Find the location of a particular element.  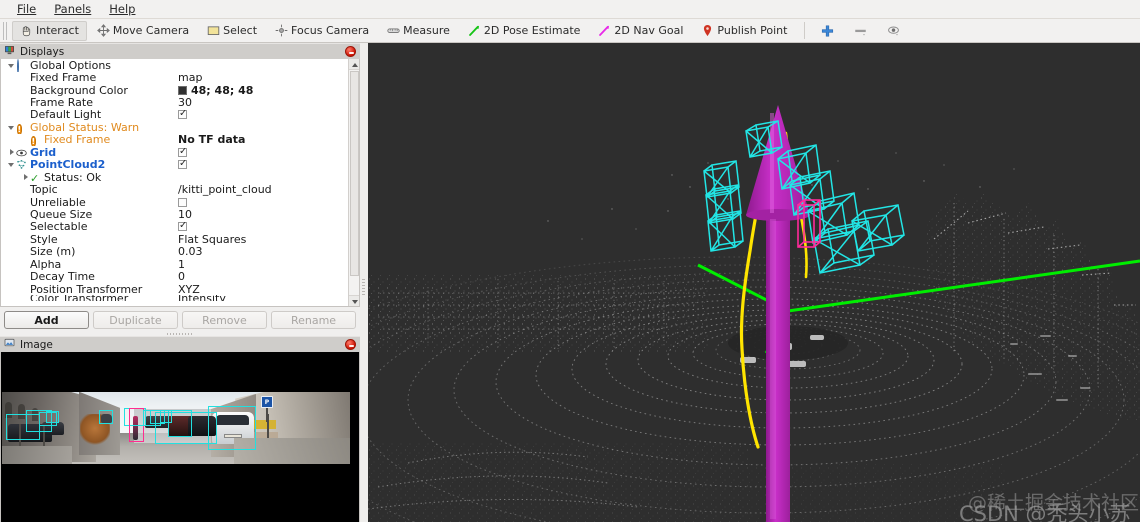

add-tool-button is located at coordinates (827, 31).